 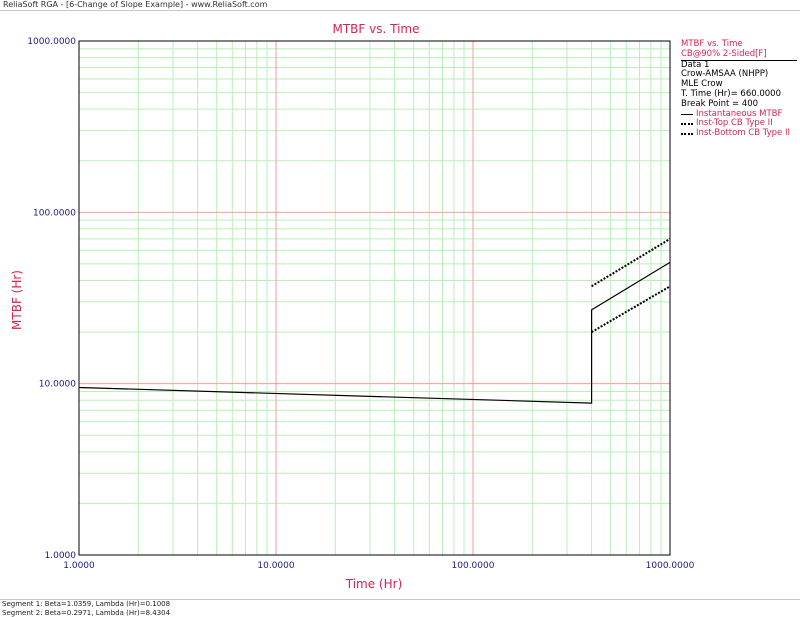 I want to click on solid-line-swatch, so click(x=687, y=114).